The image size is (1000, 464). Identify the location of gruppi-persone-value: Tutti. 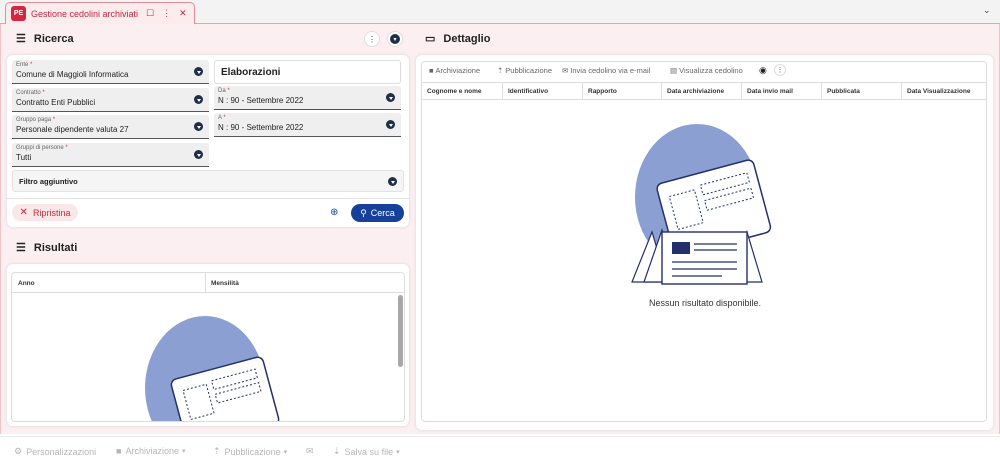
(24, 157).